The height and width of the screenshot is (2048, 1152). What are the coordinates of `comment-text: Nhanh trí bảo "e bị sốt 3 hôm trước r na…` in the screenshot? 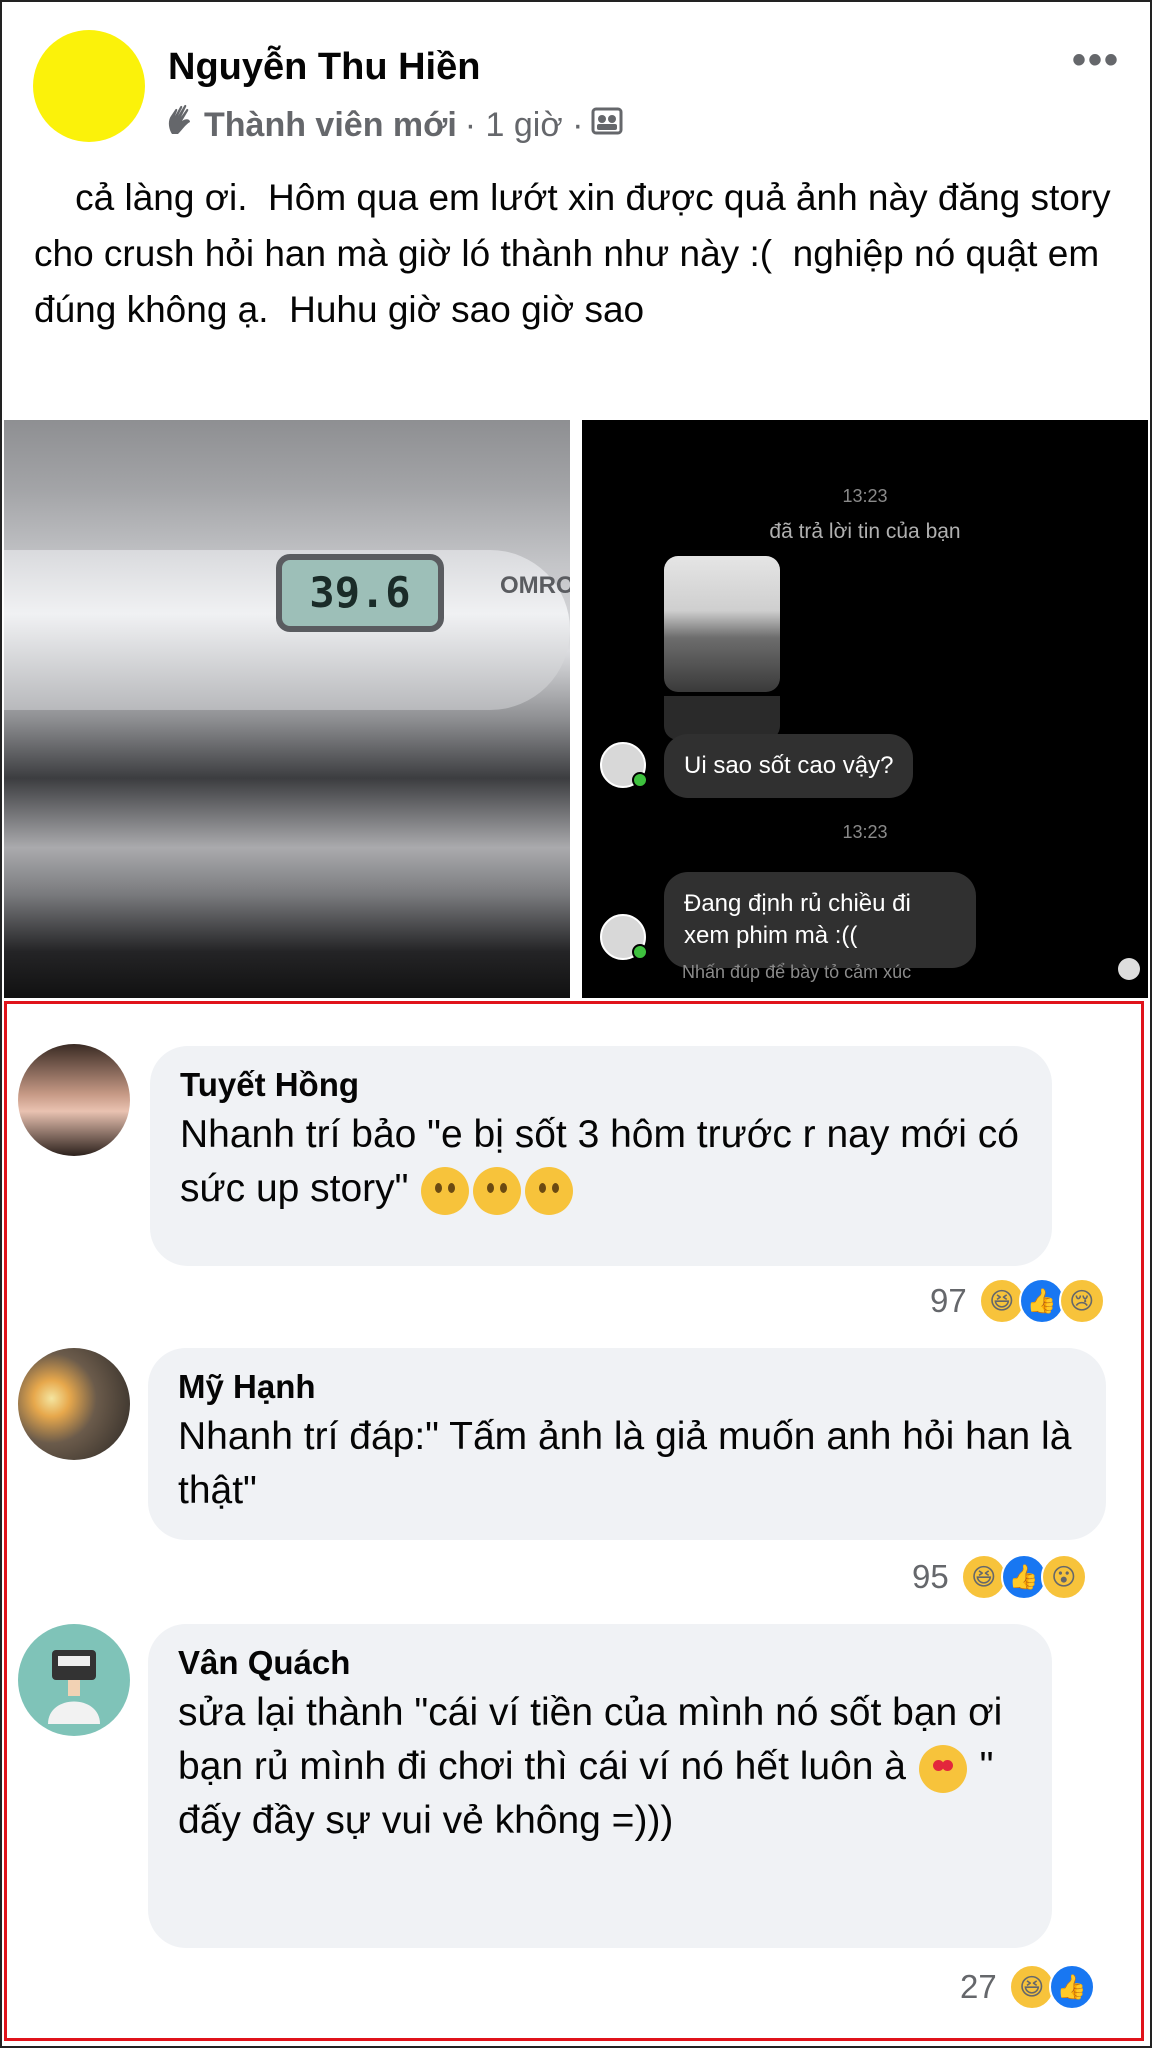 It's located at (601, 1162).